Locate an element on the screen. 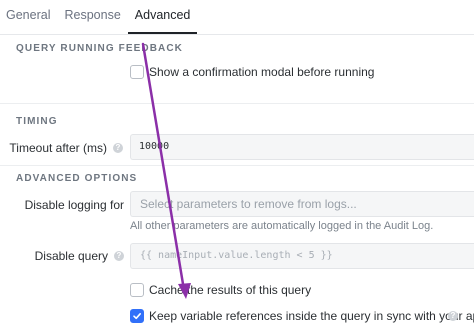 Image resolution: width=474 pixels, height=336 pixels. confirmation-modal-checkbox is located at coordinates (137, 72).